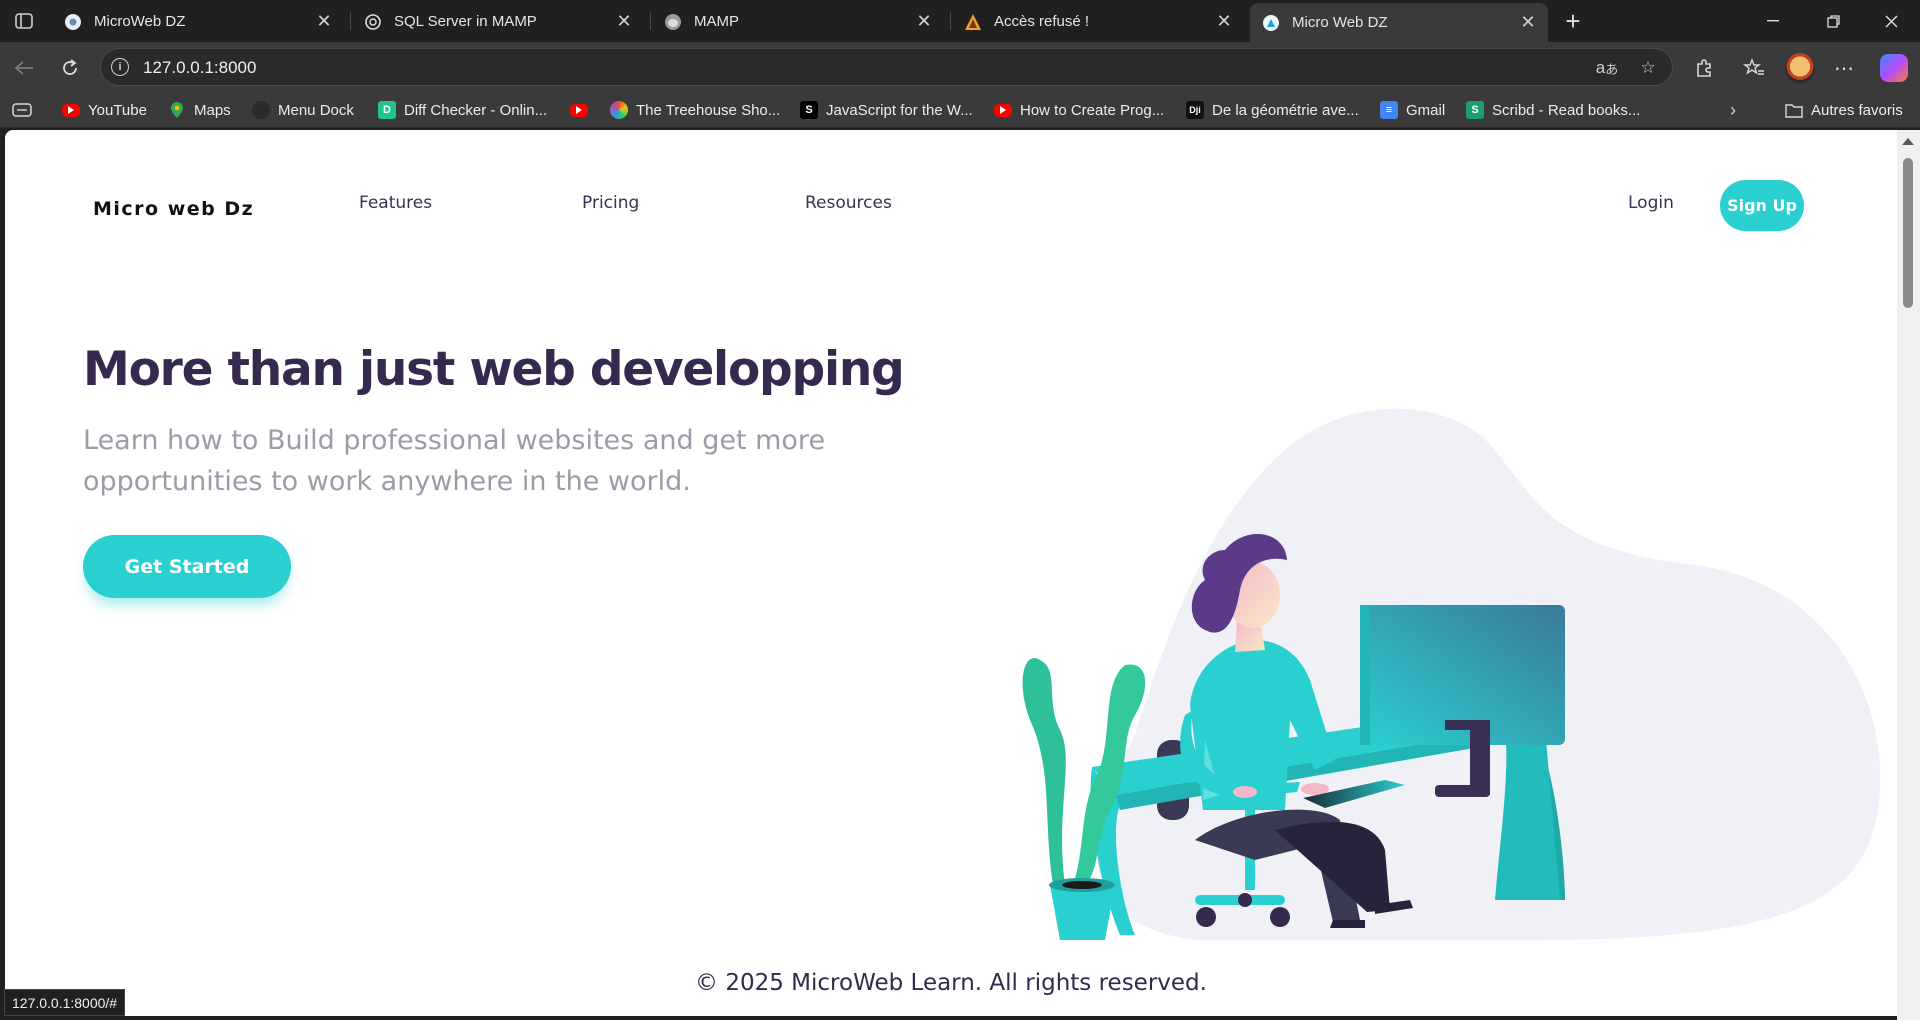 The width and height of the screenshot is (1920, 1020). Describe the element at coordinates (809, 110) in the screenshot. I see `scrimba-icon: S` at that location.